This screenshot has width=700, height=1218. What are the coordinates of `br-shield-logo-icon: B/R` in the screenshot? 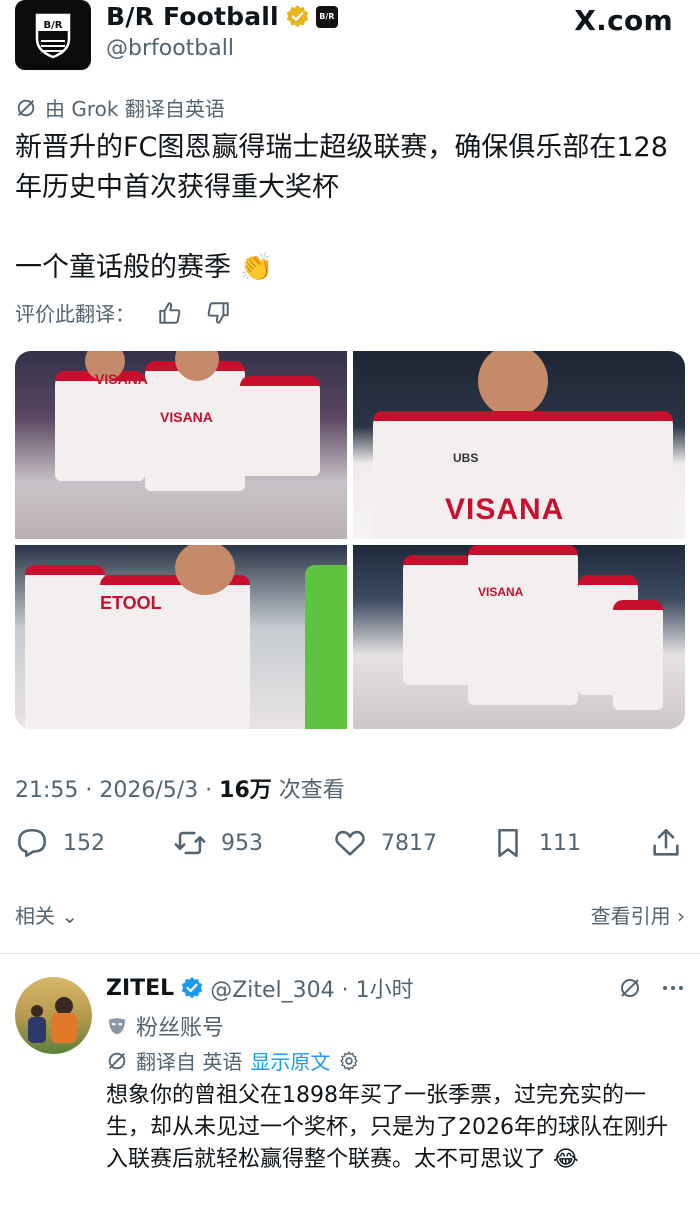 It's located at (53, 36).